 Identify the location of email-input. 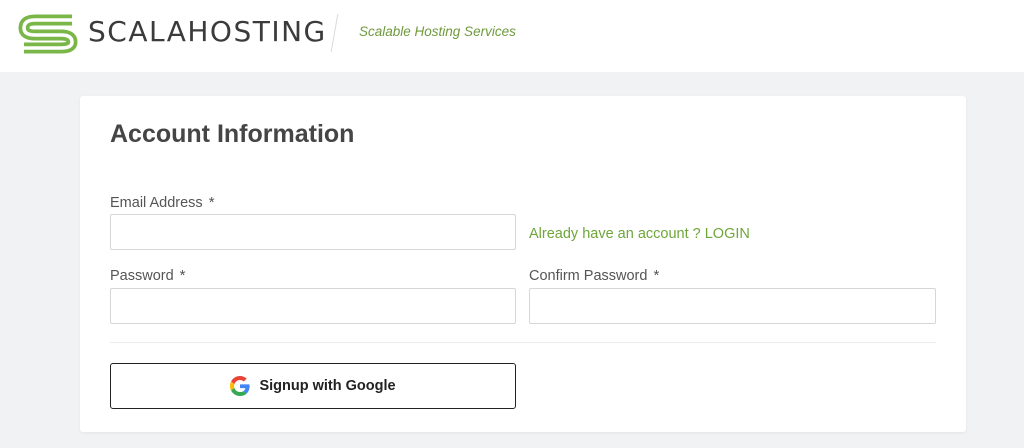
(313, 232).